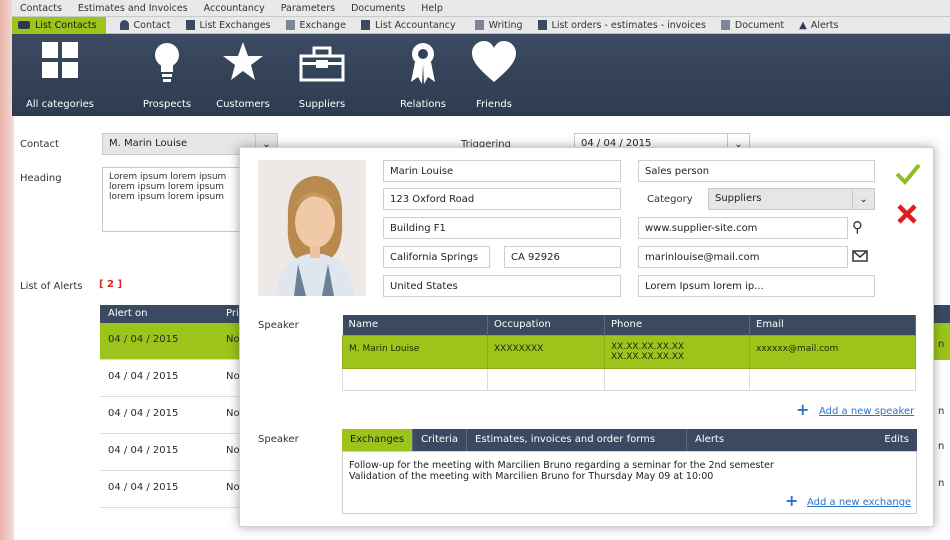 The image size is (950, 540). What do you see at coordinates (423, 75) in the screenshot?
I see `category-relations: Relations` at bounding box center [423, 75].